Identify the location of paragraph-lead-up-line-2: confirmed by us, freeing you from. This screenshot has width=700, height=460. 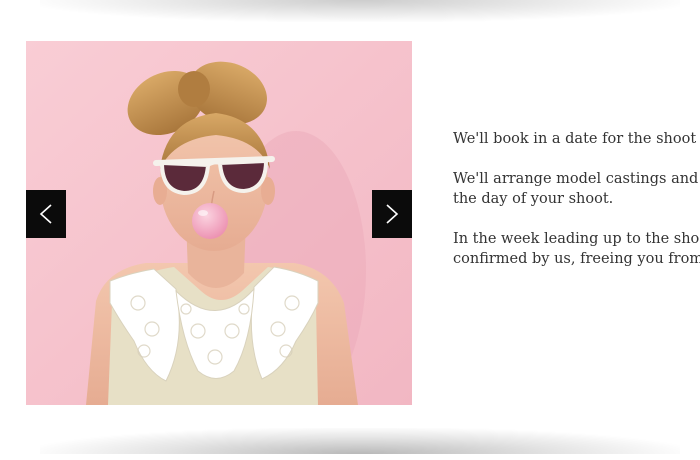
(576, 259).